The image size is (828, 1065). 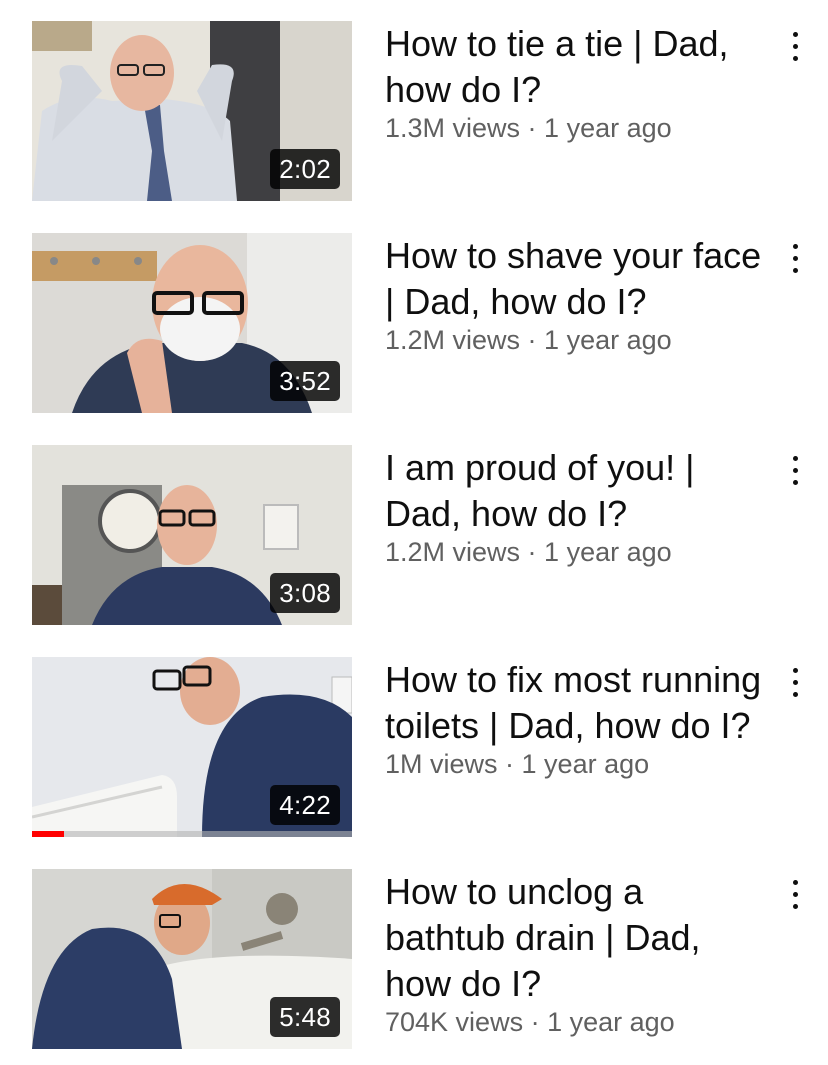 What do you see at coordinates (575, 491) in the screenshot?
I see `video-title: I am proud of you! | Dad, how do I?` at bounding box center [575, 491].